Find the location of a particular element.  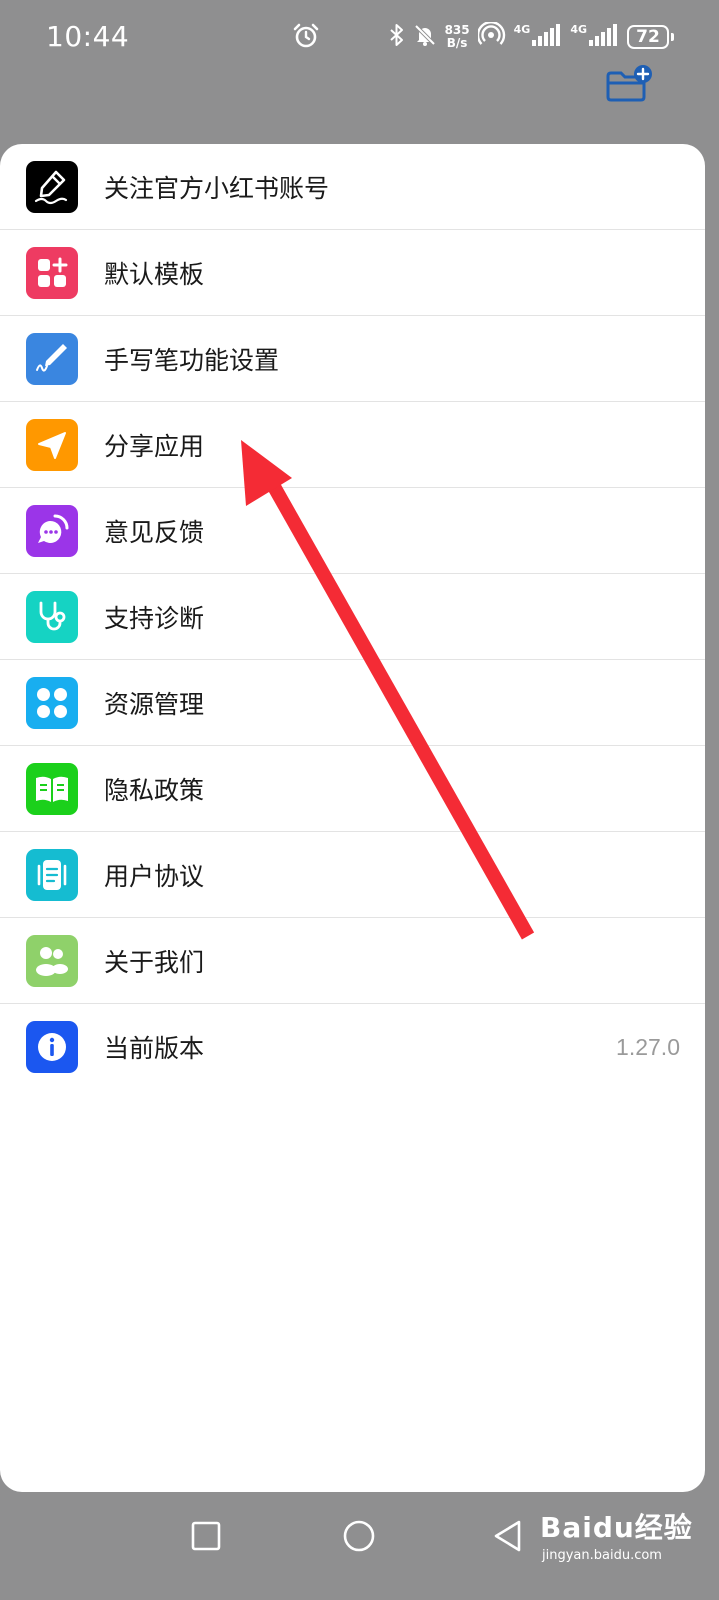

menu-item-label: 意见反馈 is located at coordinates (154, 532).